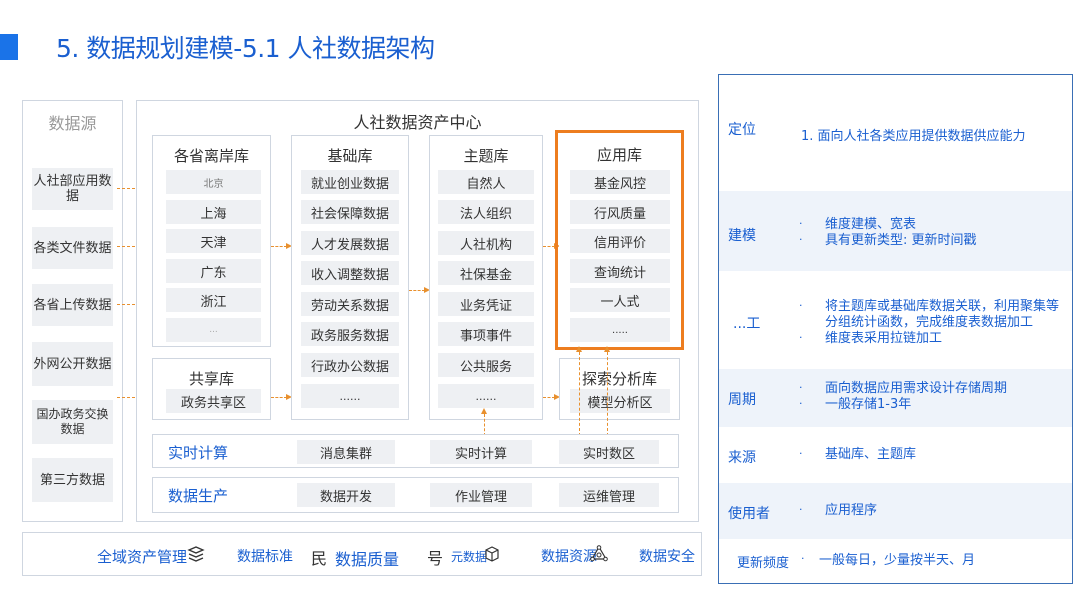 The width and height of the screenshot is (1080, 608). Describe the element at coordinates (742, 400) in the screenshot. I see `spec-label: 周期` at that location.